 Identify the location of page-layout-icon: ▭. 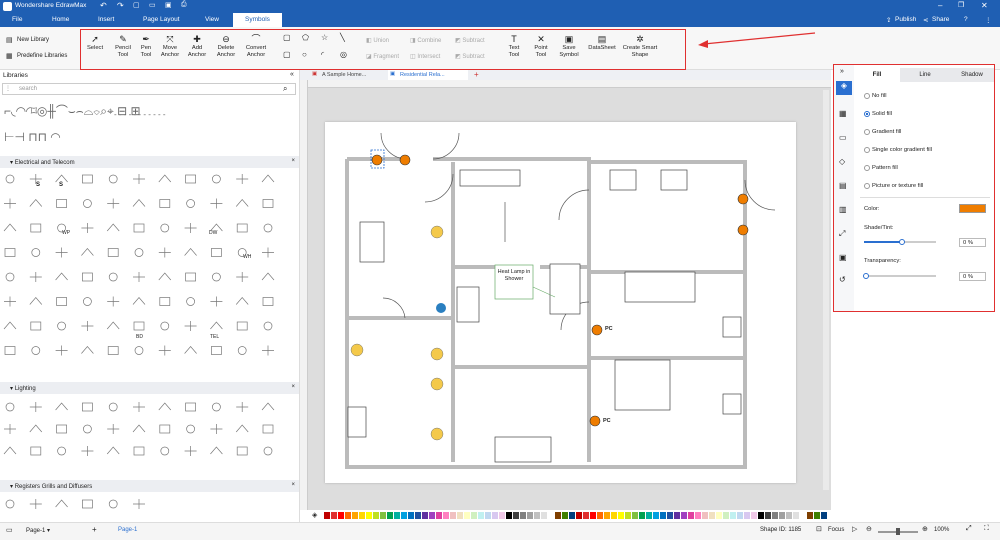
(9, 530).